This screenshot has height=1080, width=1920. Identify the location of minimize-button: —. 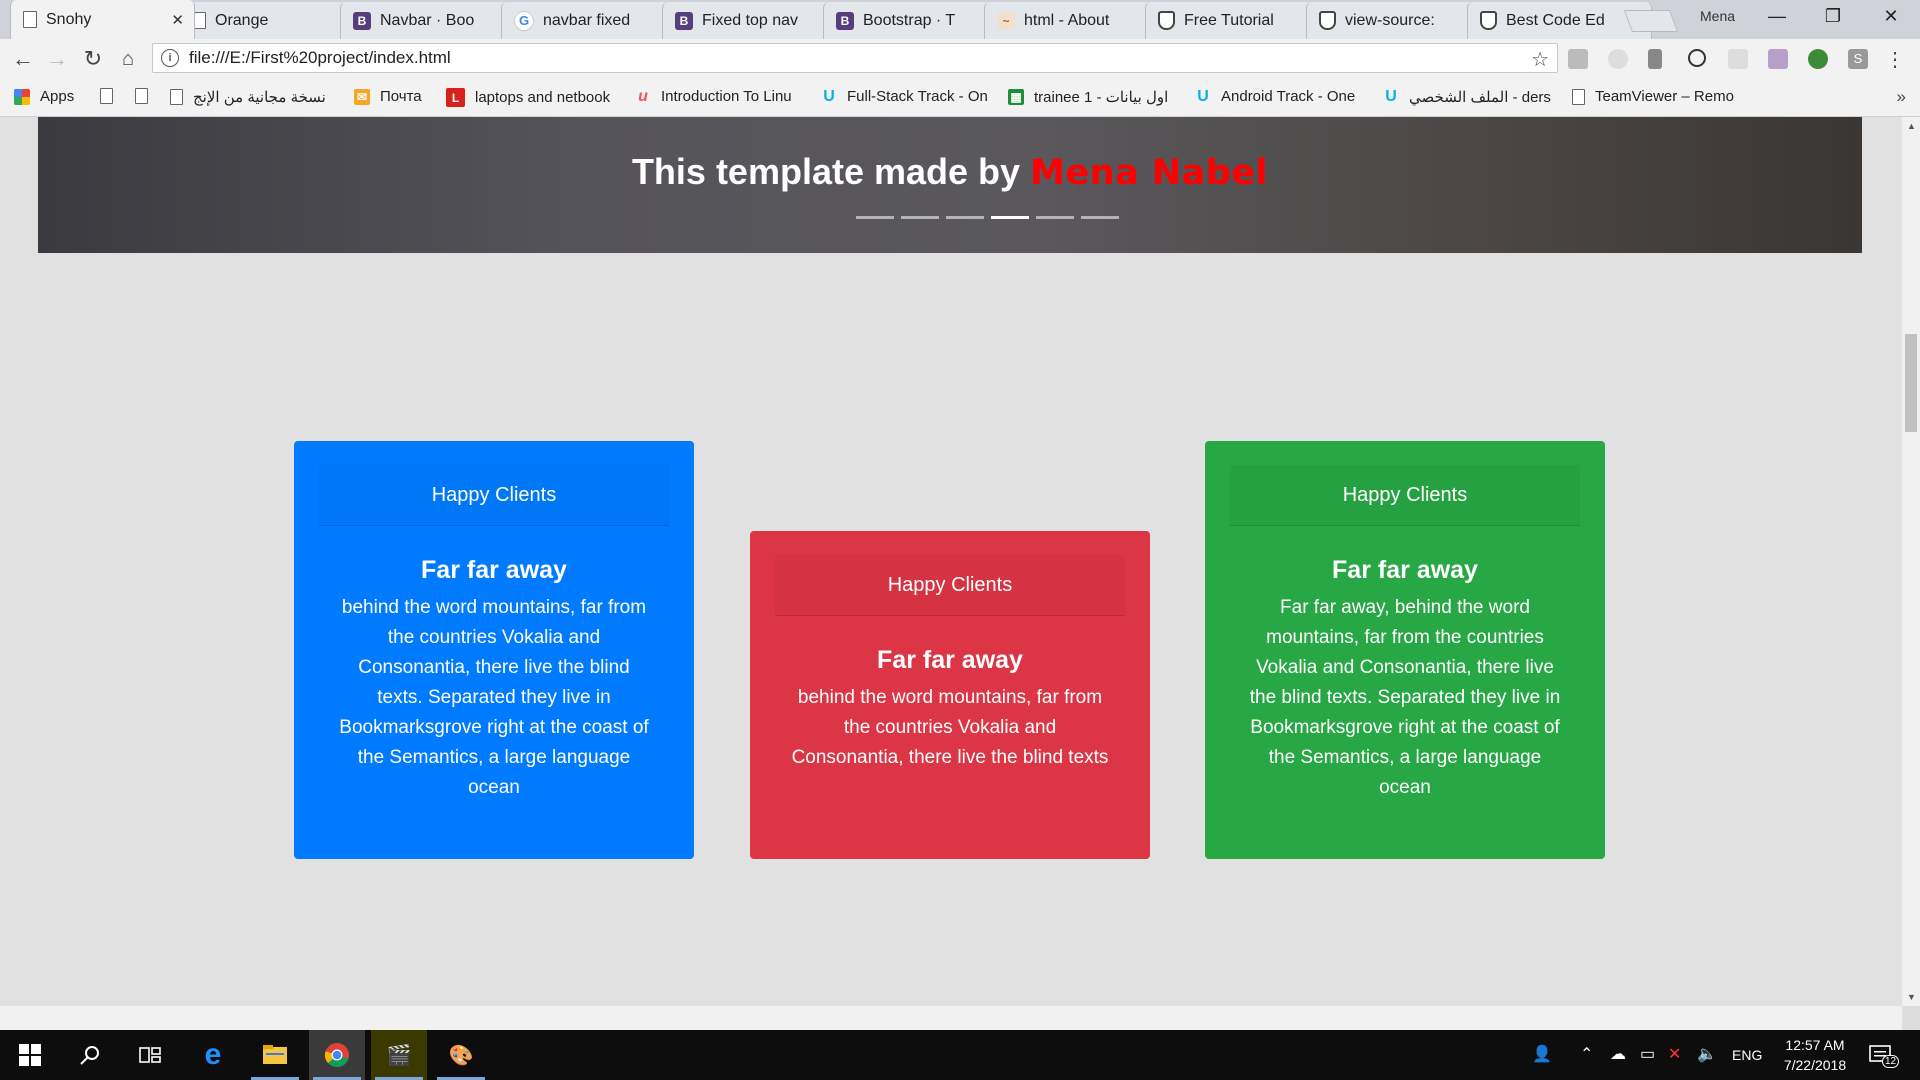
(1777, 16).